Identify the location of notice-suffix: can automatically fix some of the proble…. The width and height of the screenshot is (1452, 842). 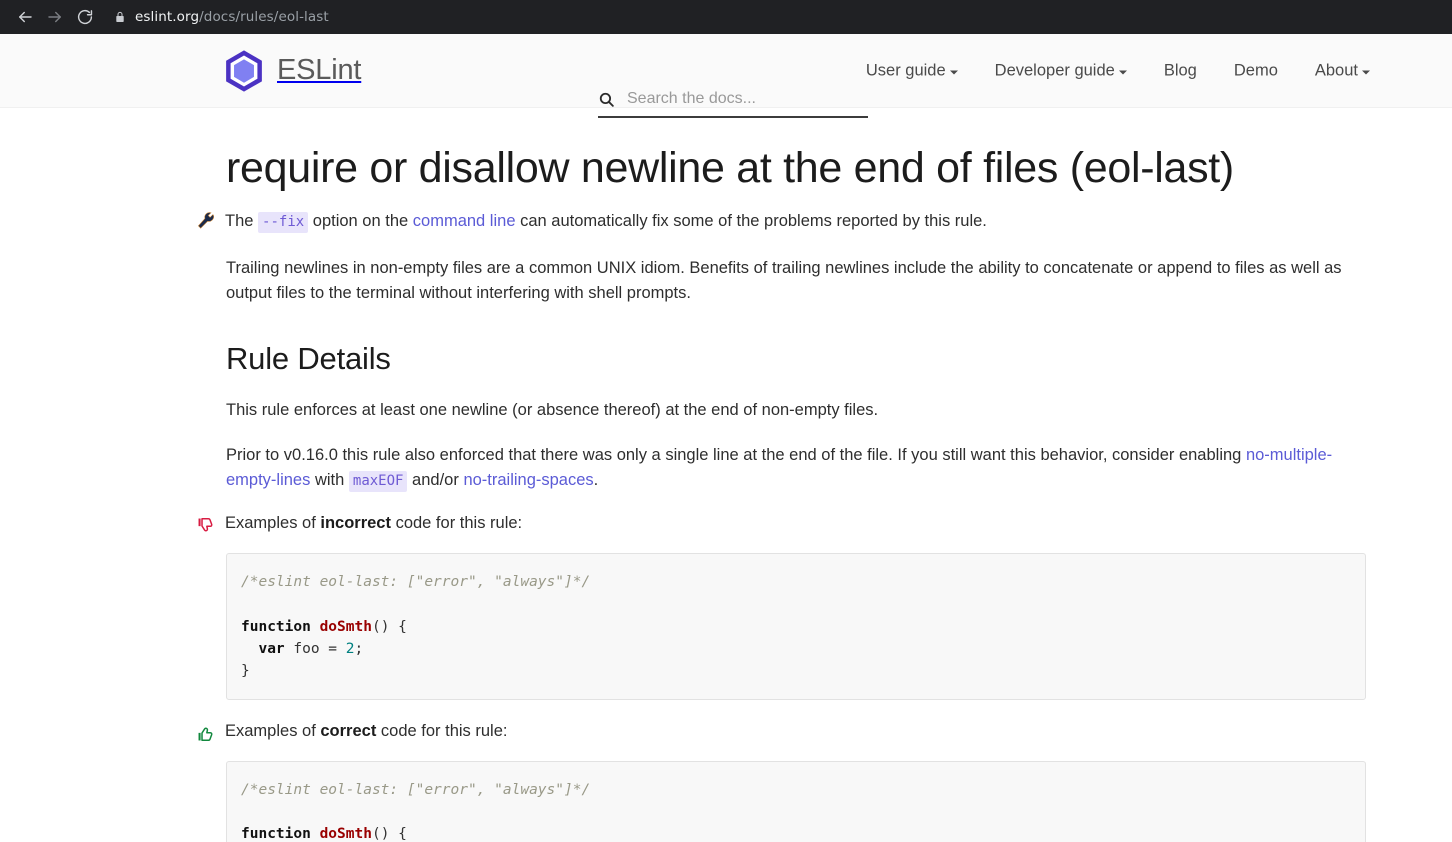
(751, 221).